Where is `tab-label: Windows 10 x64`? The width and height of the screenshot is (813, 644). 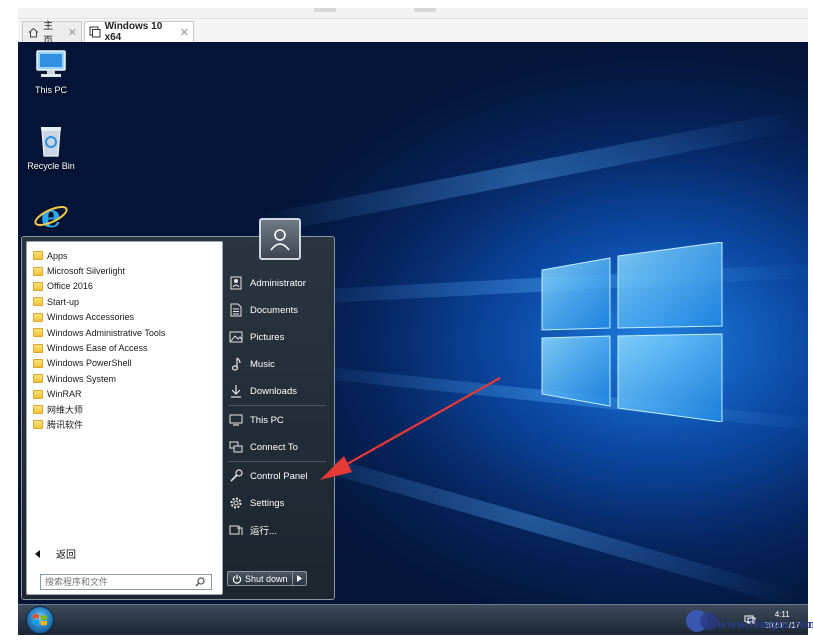 tab-label: Windows 10 x64 is located at coordinates (133, 32).